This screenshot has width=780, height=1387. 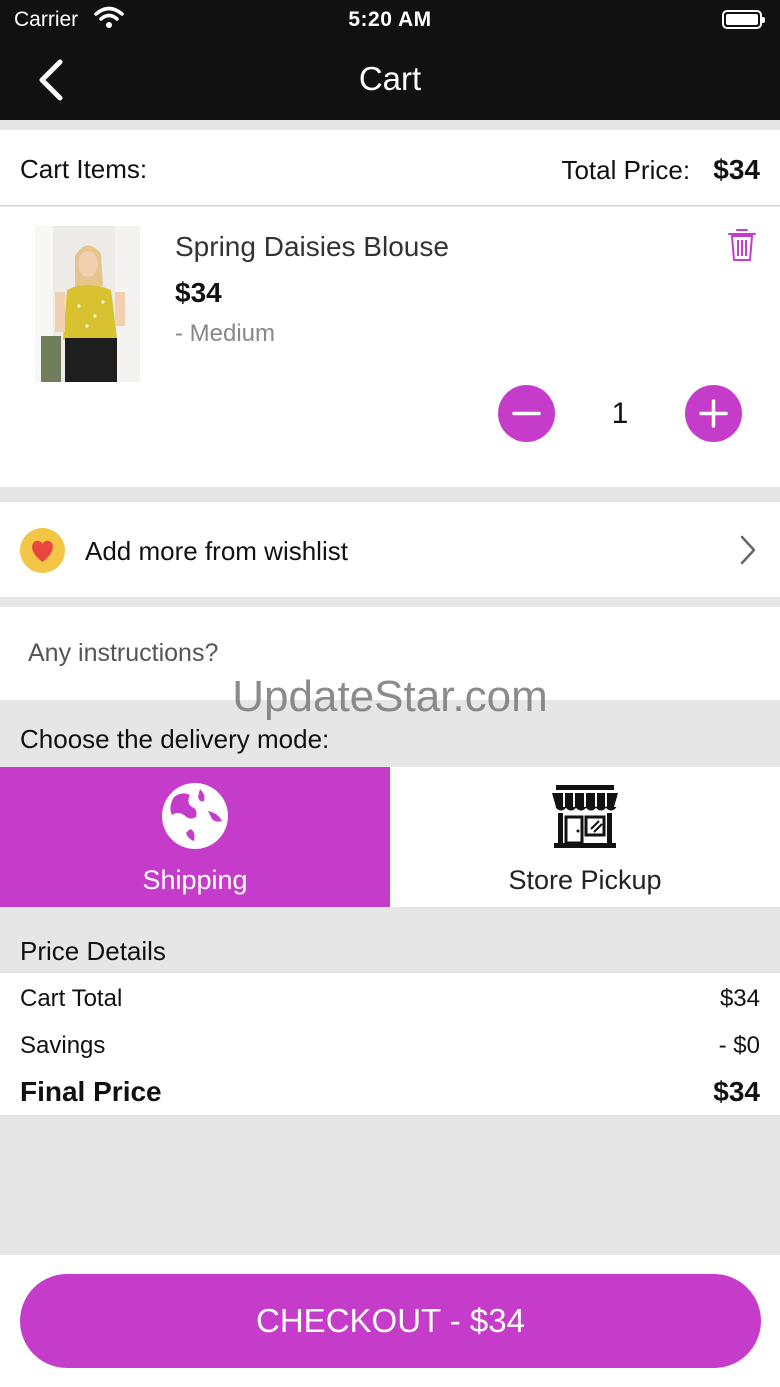 What do you see at coordinates (626, 170) in the screenshot?
I see `total-price-label: Total Price:` at bounding box center [626, 170].